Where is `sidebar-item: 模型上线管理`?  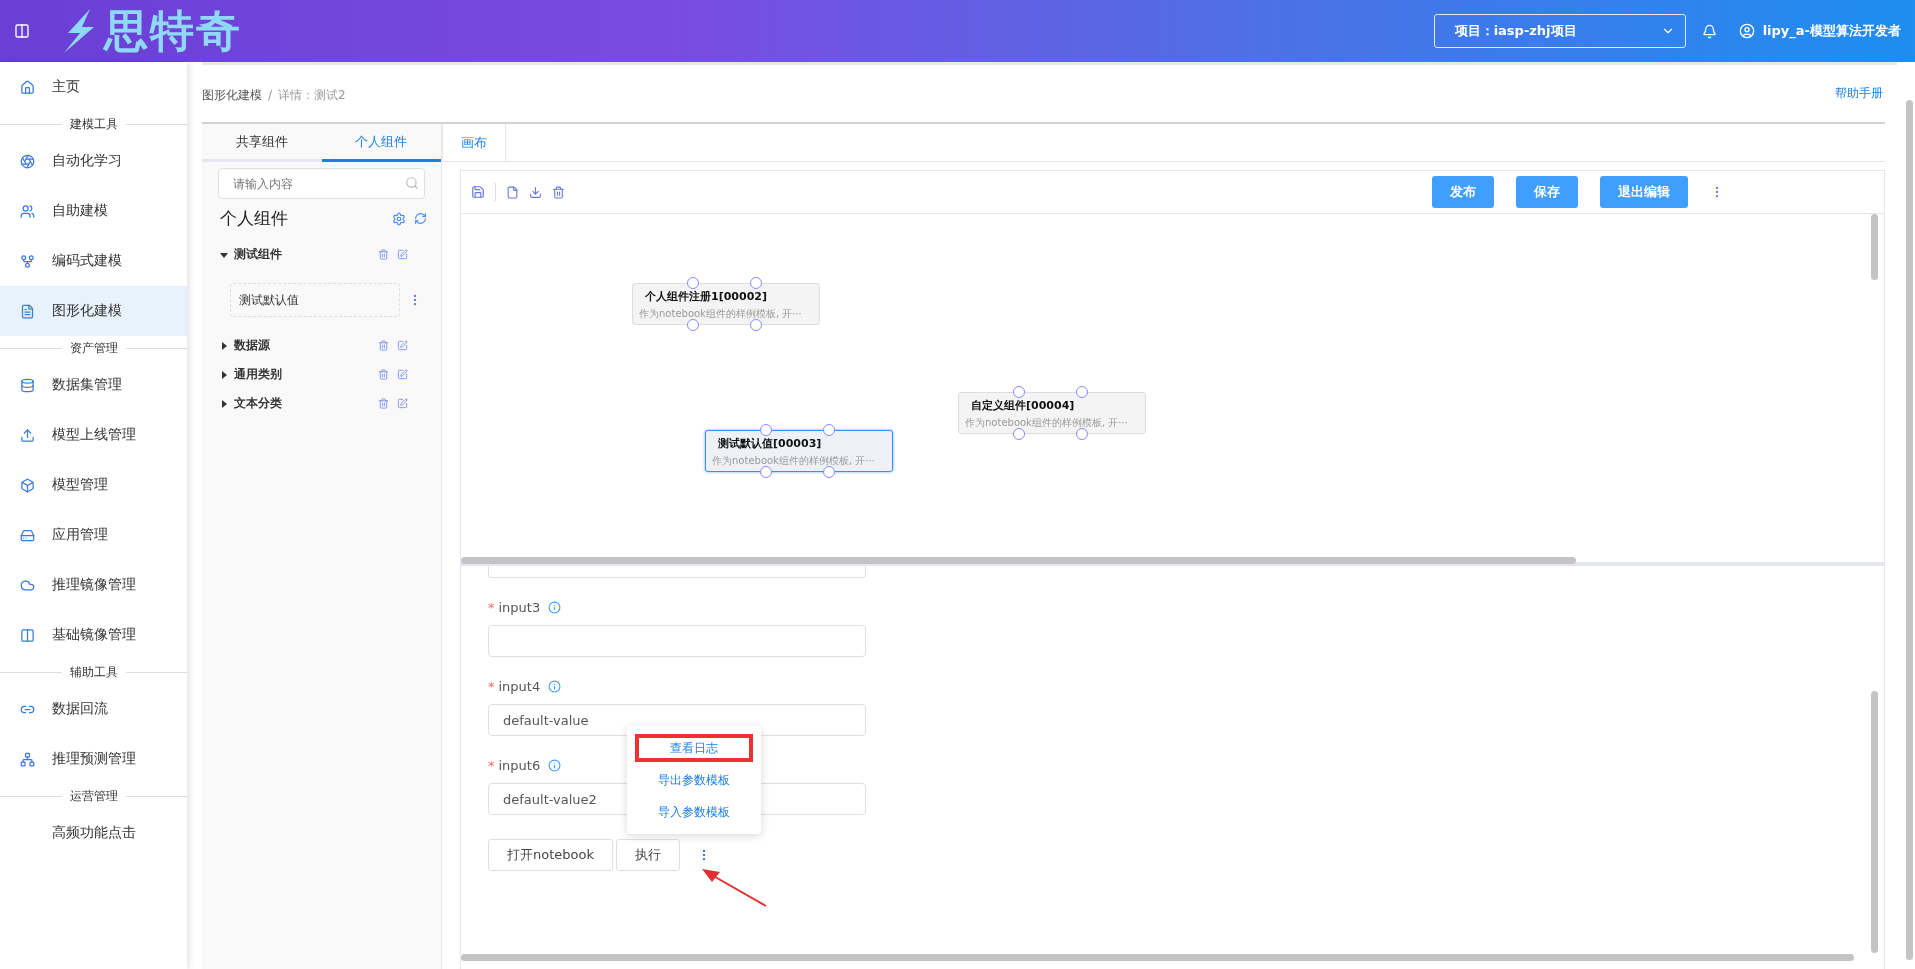 sidebar-item: 模型上线管理 is located at coordinates (93, 435).